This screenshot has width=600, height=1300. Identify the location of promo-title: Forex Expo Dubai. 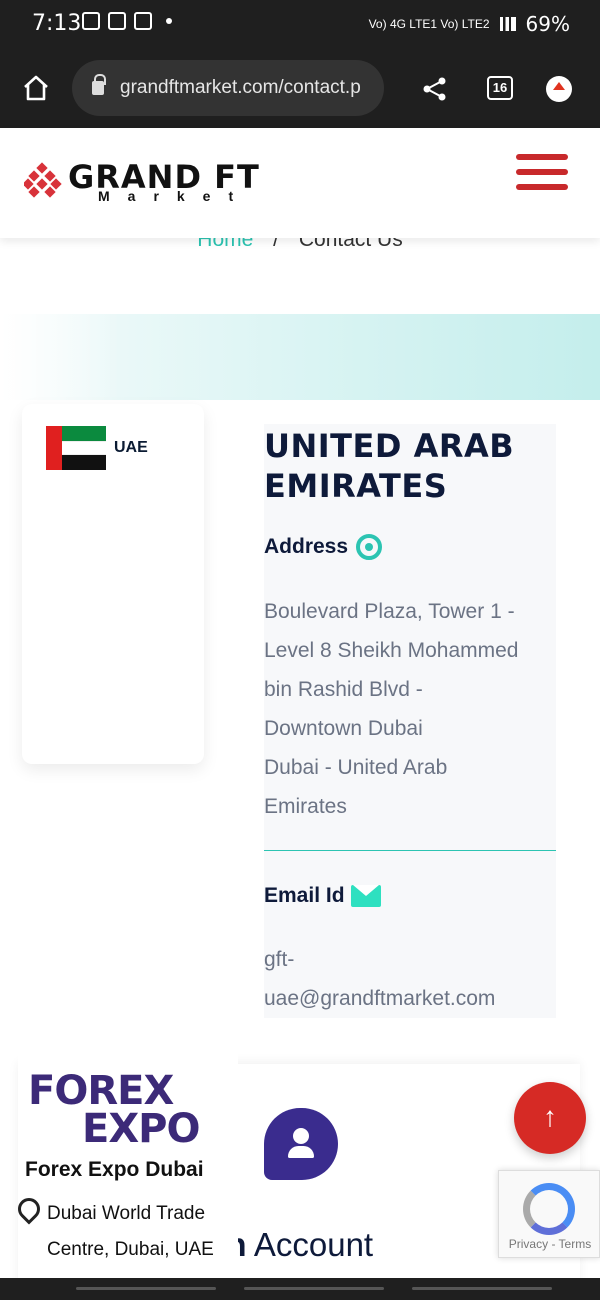
(114, 1169).